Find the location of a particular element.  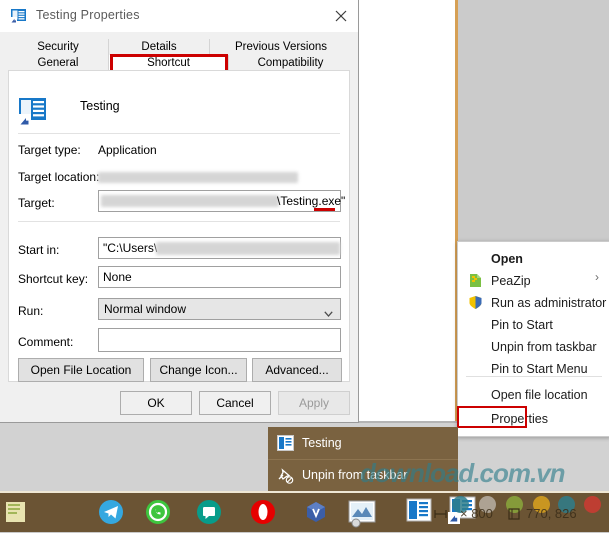

measure-icon is located at coordinates (441, 516).